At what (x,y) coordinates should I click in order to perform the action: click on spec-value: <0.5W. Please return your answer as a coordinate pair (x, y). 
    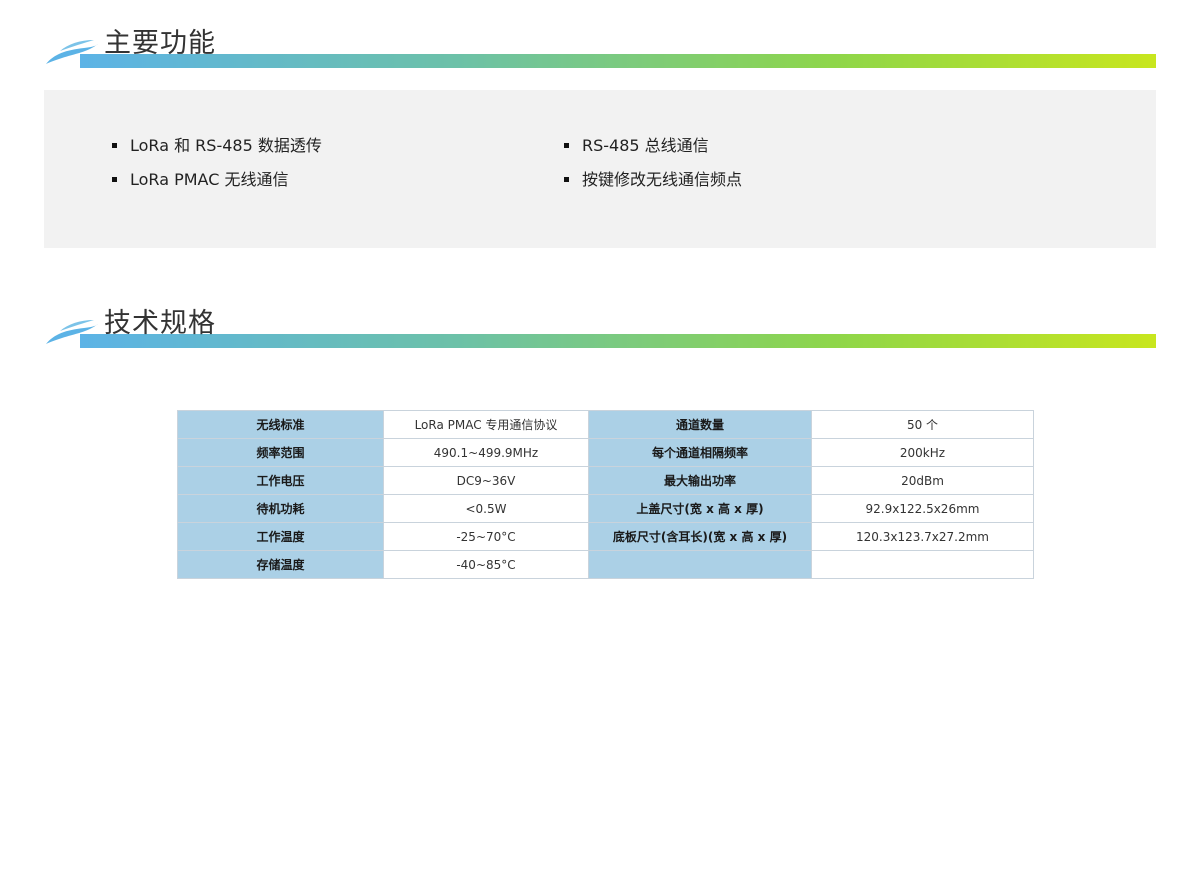
    Looking at the image, I should click on (486, 508).